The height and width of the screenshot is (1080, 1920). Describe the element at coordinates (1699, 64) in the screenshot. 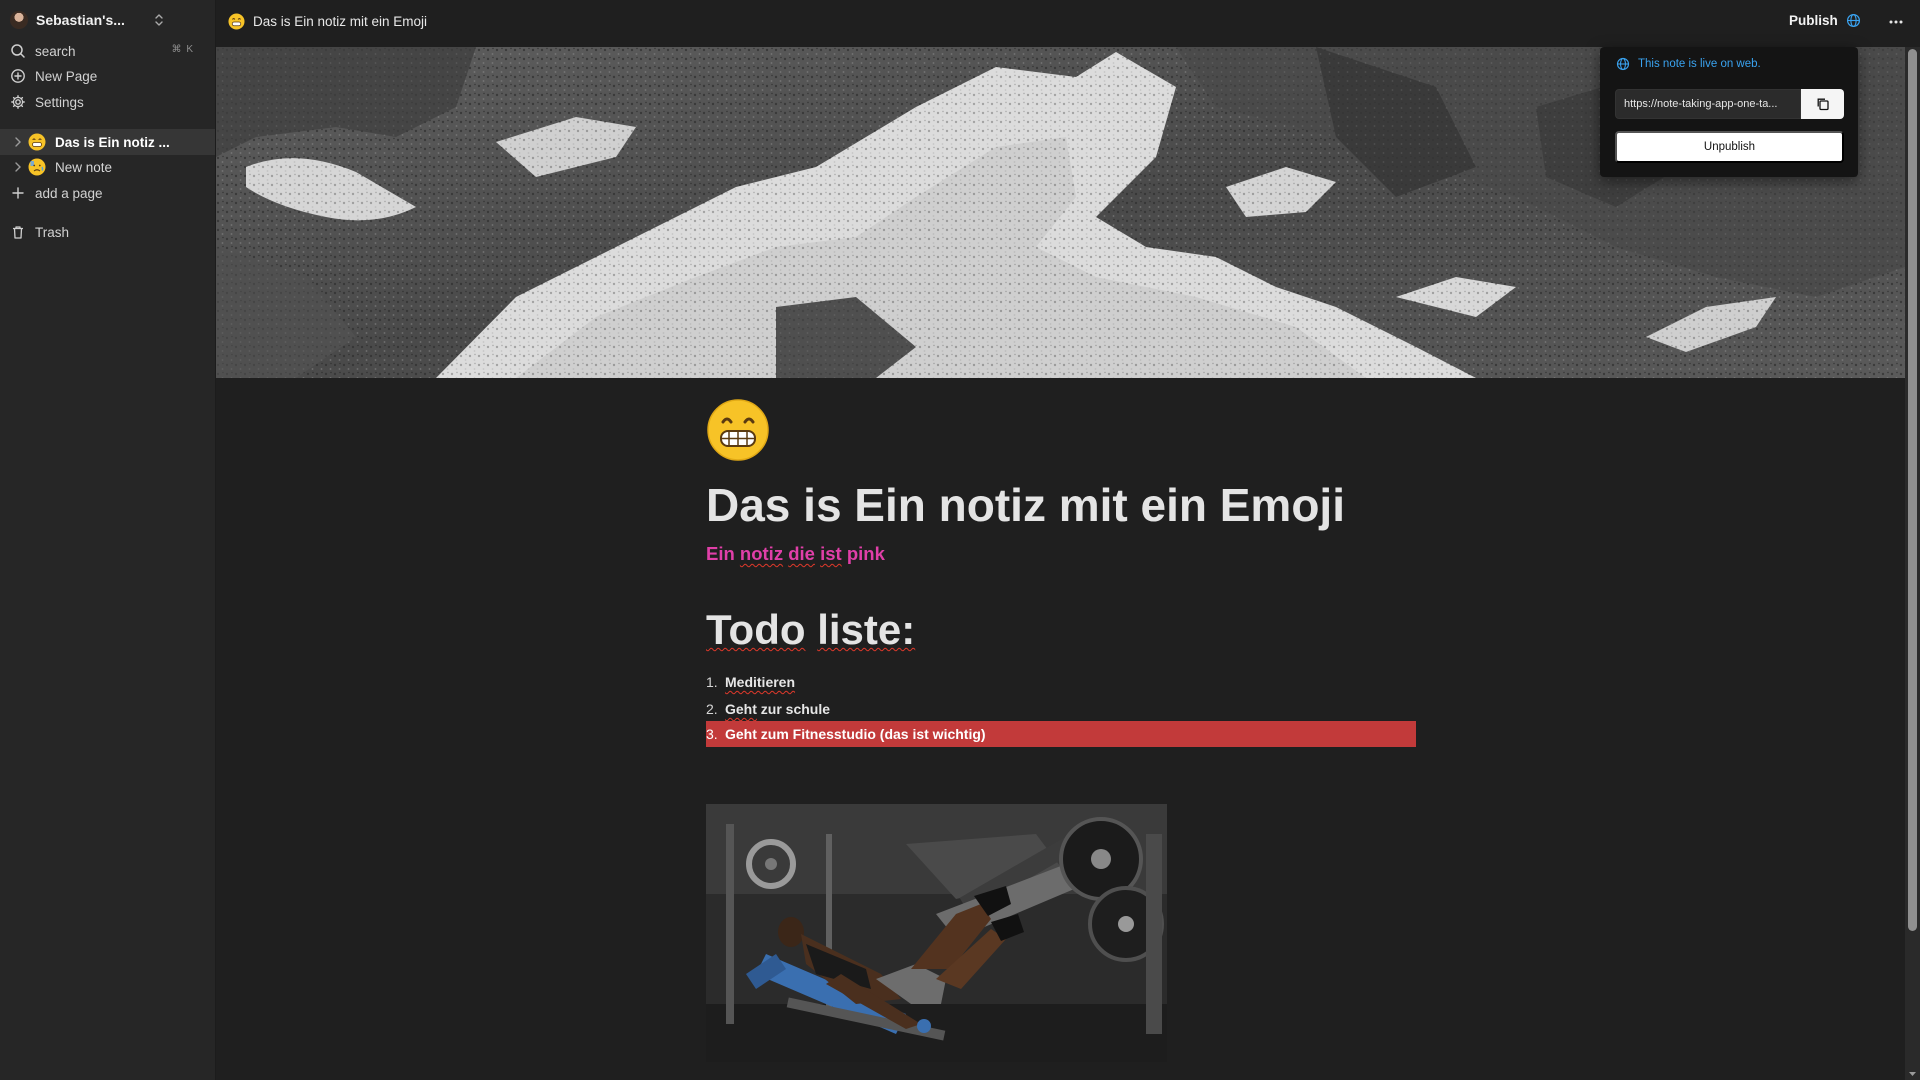

I see `live-status-text: This note is live on web.` at that location.